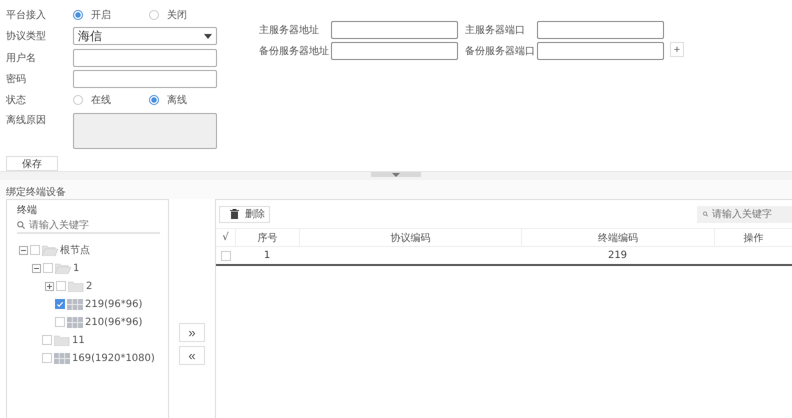 This screenshot has height=418, width=792. What do you see at coordinates (26, 37) in the screenshot?
I see `field-label: 协议类型` at bounding box center [26, 37].